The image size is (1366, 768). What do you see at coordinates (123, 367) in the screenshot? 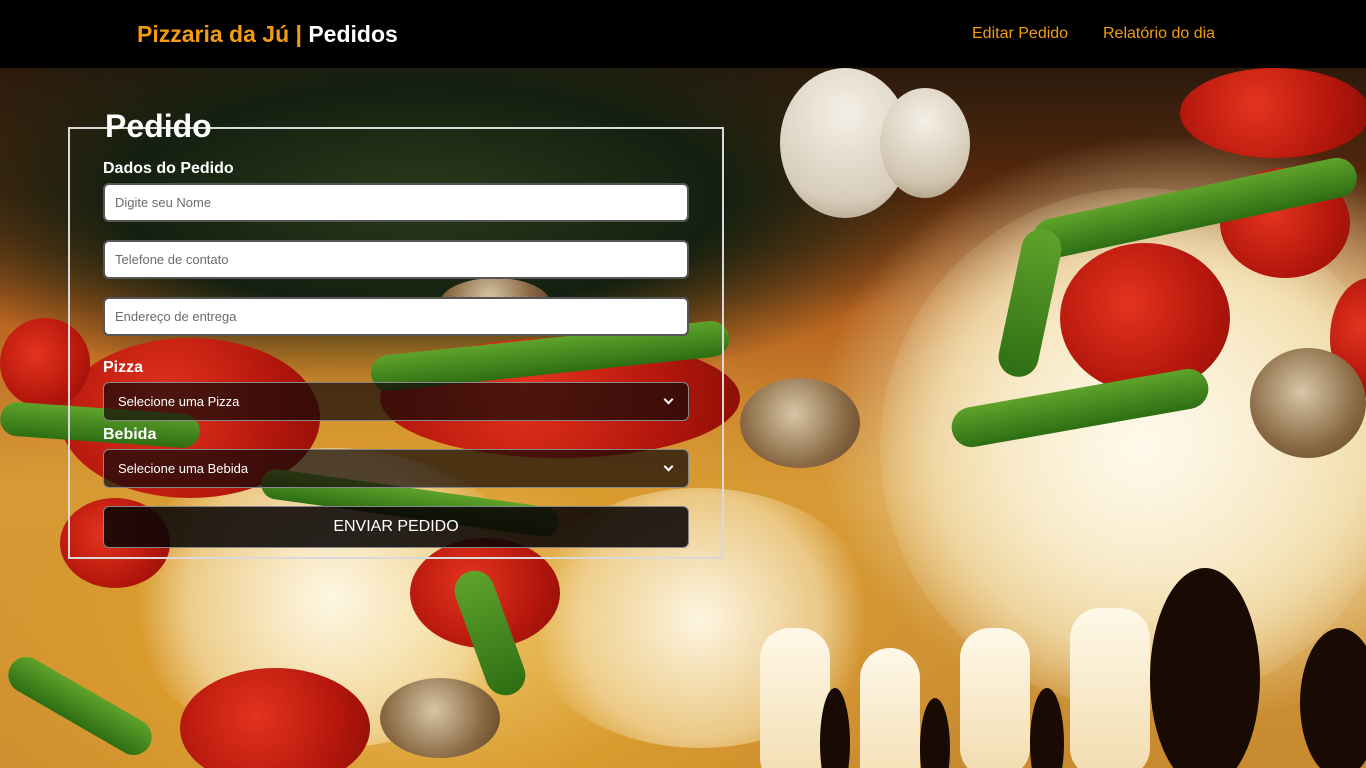
I see `pizza-label: Pizza` at bounding box center [123, 367].